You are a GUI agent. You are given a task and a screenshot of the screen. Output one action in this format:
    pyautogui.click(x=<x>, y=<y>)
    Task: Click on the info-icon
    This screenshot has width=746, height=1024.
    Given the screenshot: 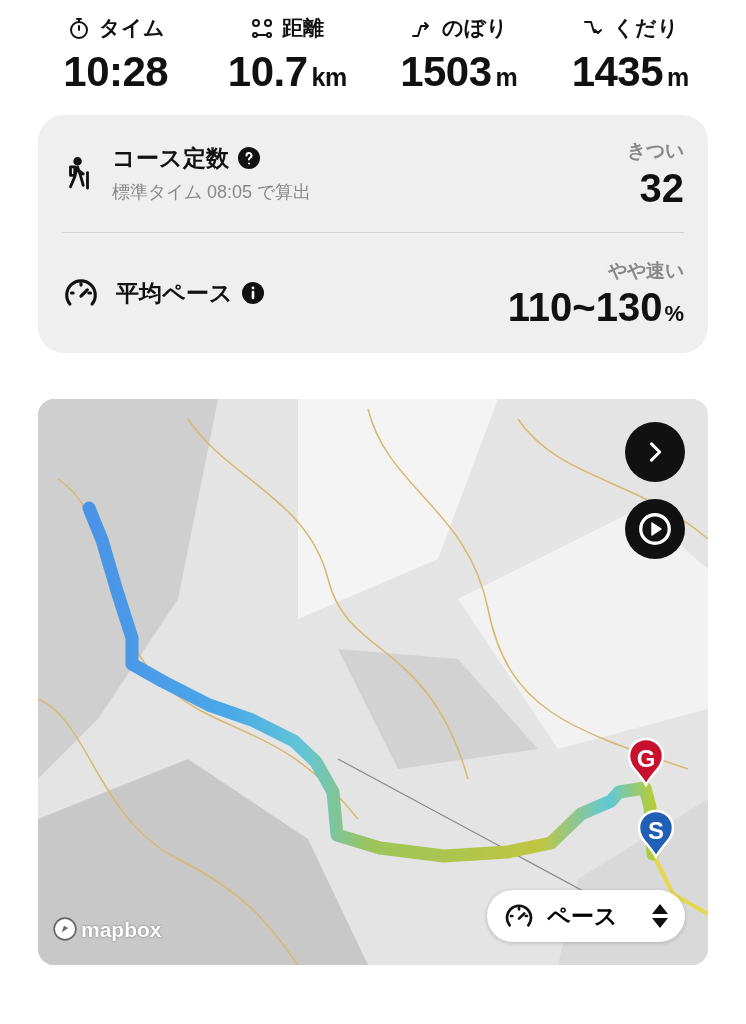 What is the action you would take?
    pyautogui.click(x=253, y=293)
    